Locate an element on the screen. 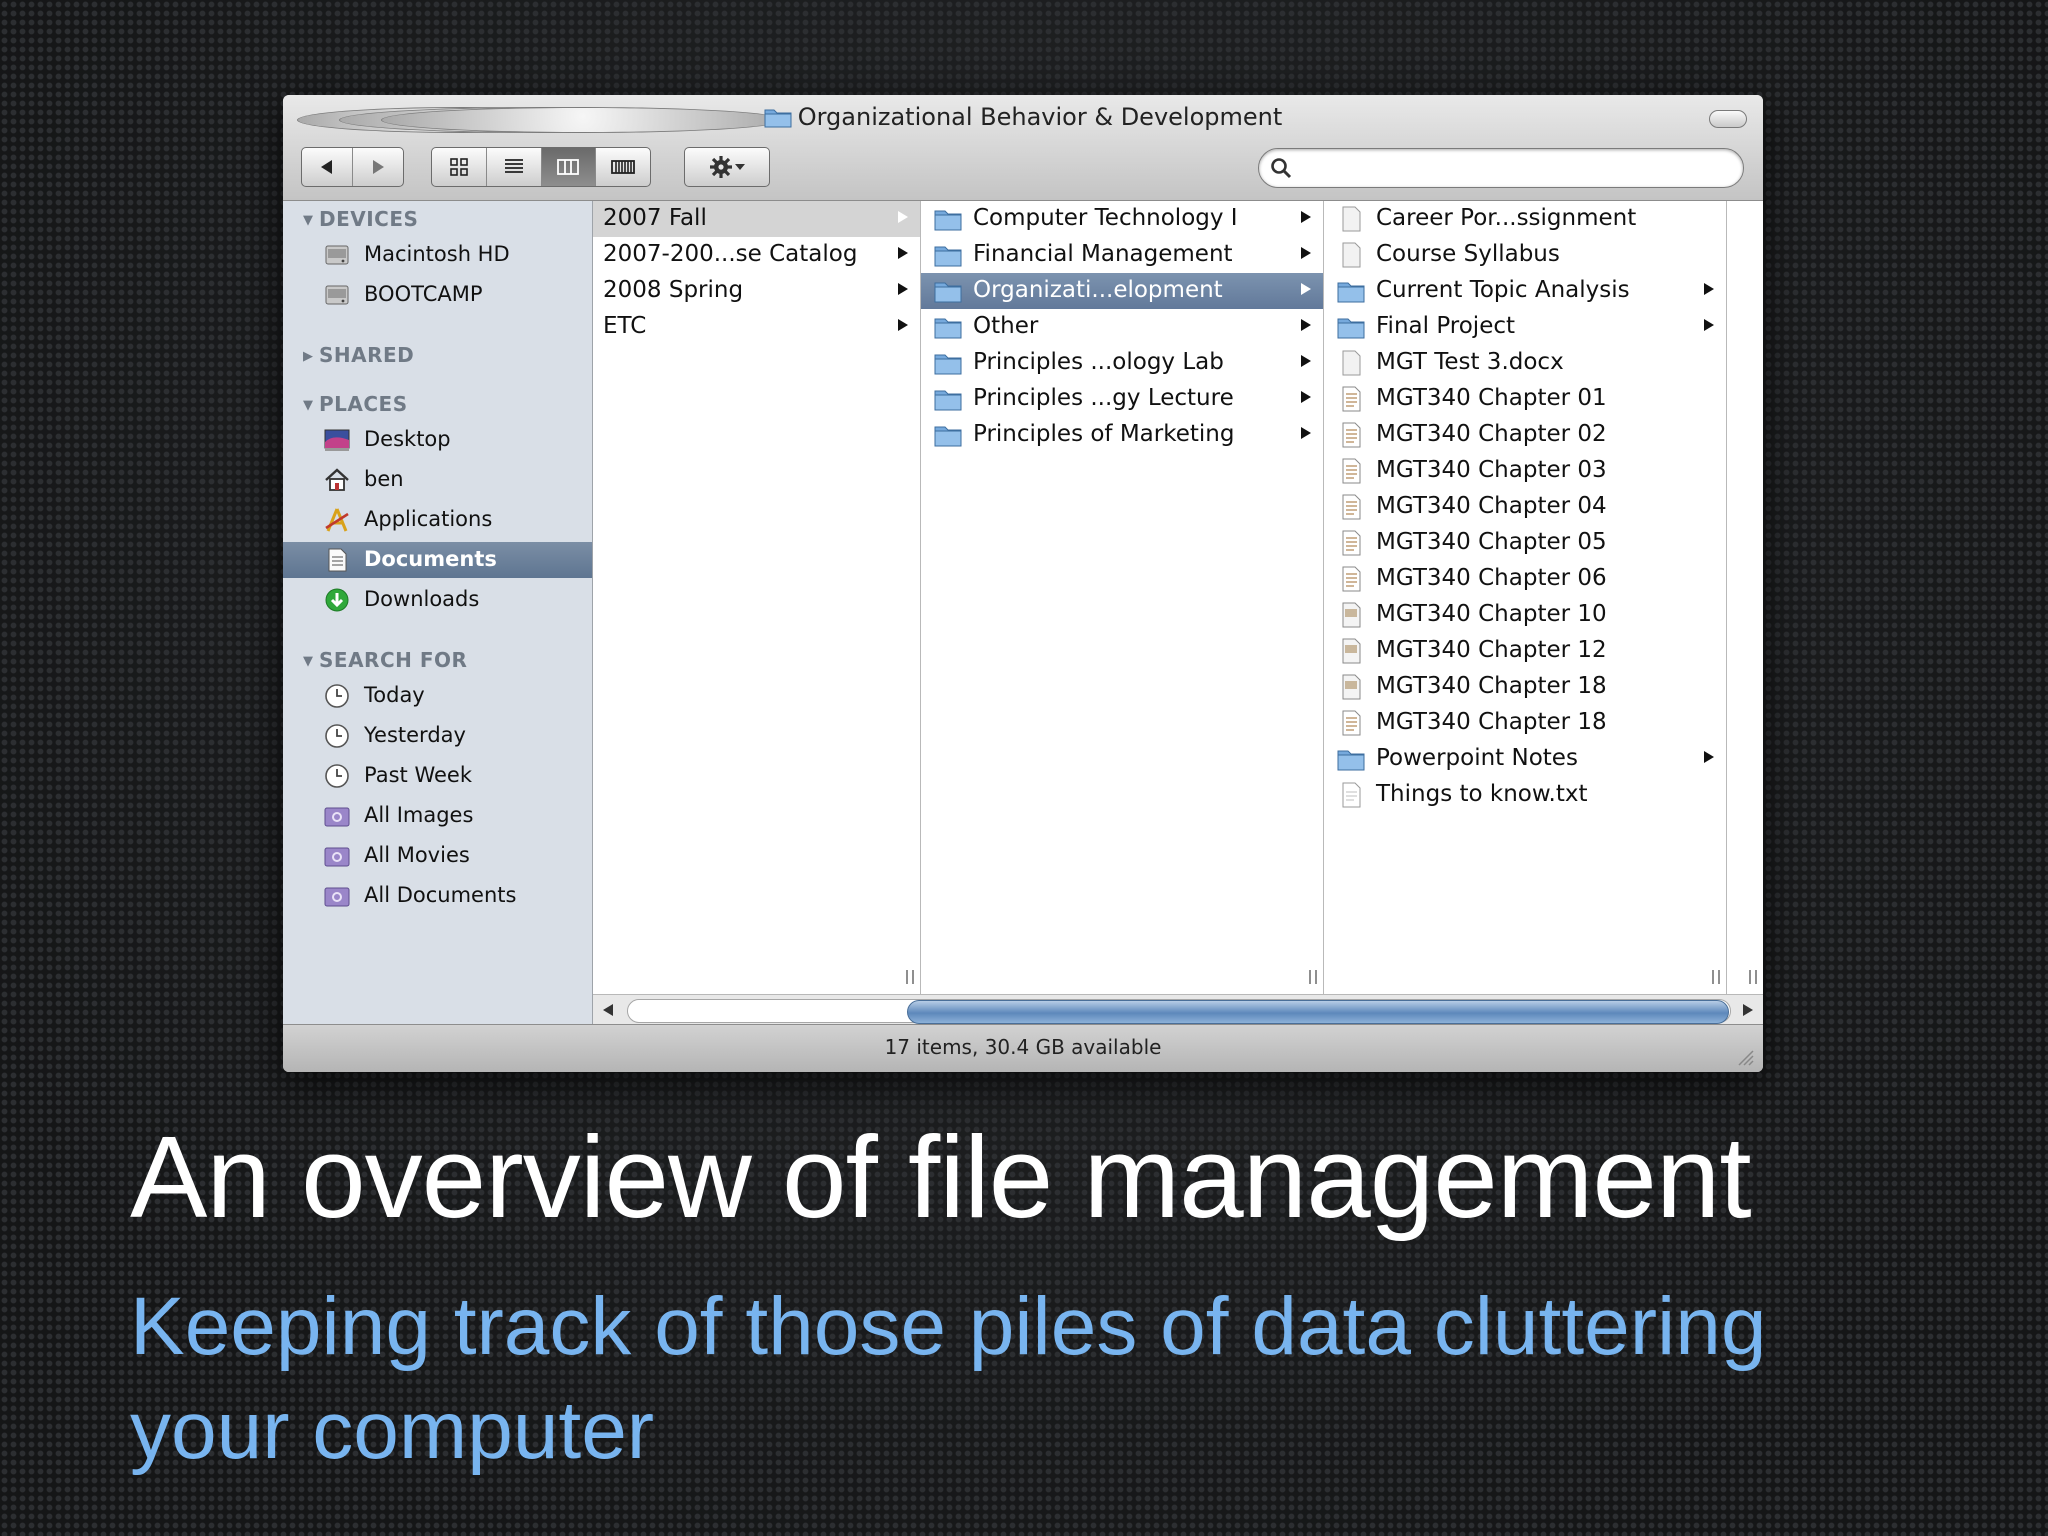  toolbar-toggle-button is located at coordinates (1728, 119).